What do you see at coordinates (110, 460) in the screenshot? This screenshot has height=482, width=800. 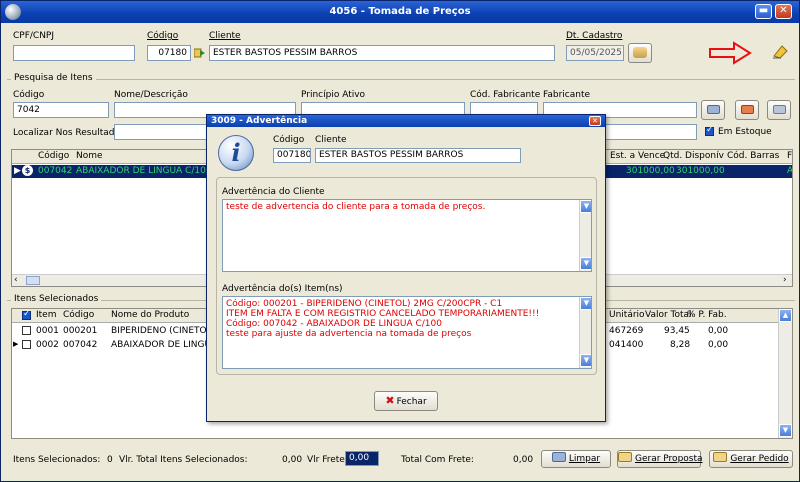 I see `itens-sel-value: 0` at bounding box center [110, 460].